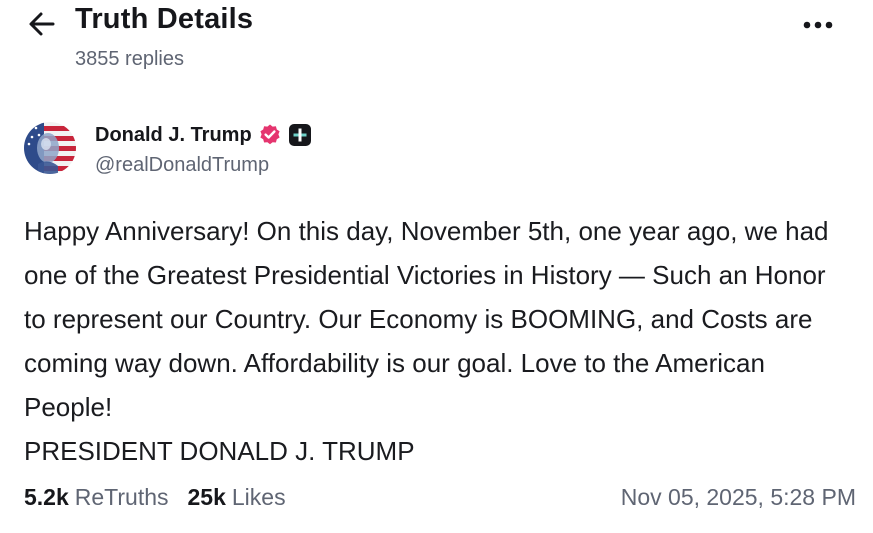  I want to click on avatar, so click(50, 148).